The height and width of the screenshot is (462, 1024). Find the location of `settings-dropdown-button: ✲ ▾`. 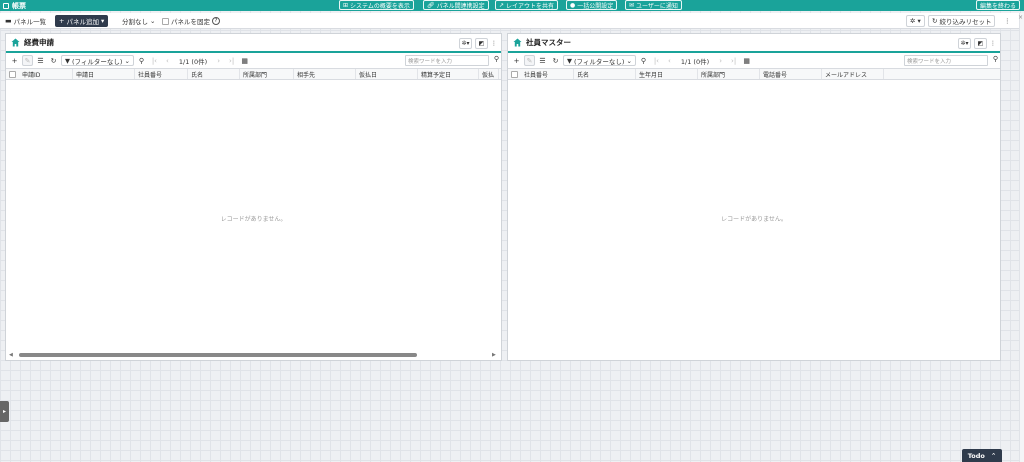

settings-dropdown-button: ✲ ▾ is located at coordinates (915, 21).